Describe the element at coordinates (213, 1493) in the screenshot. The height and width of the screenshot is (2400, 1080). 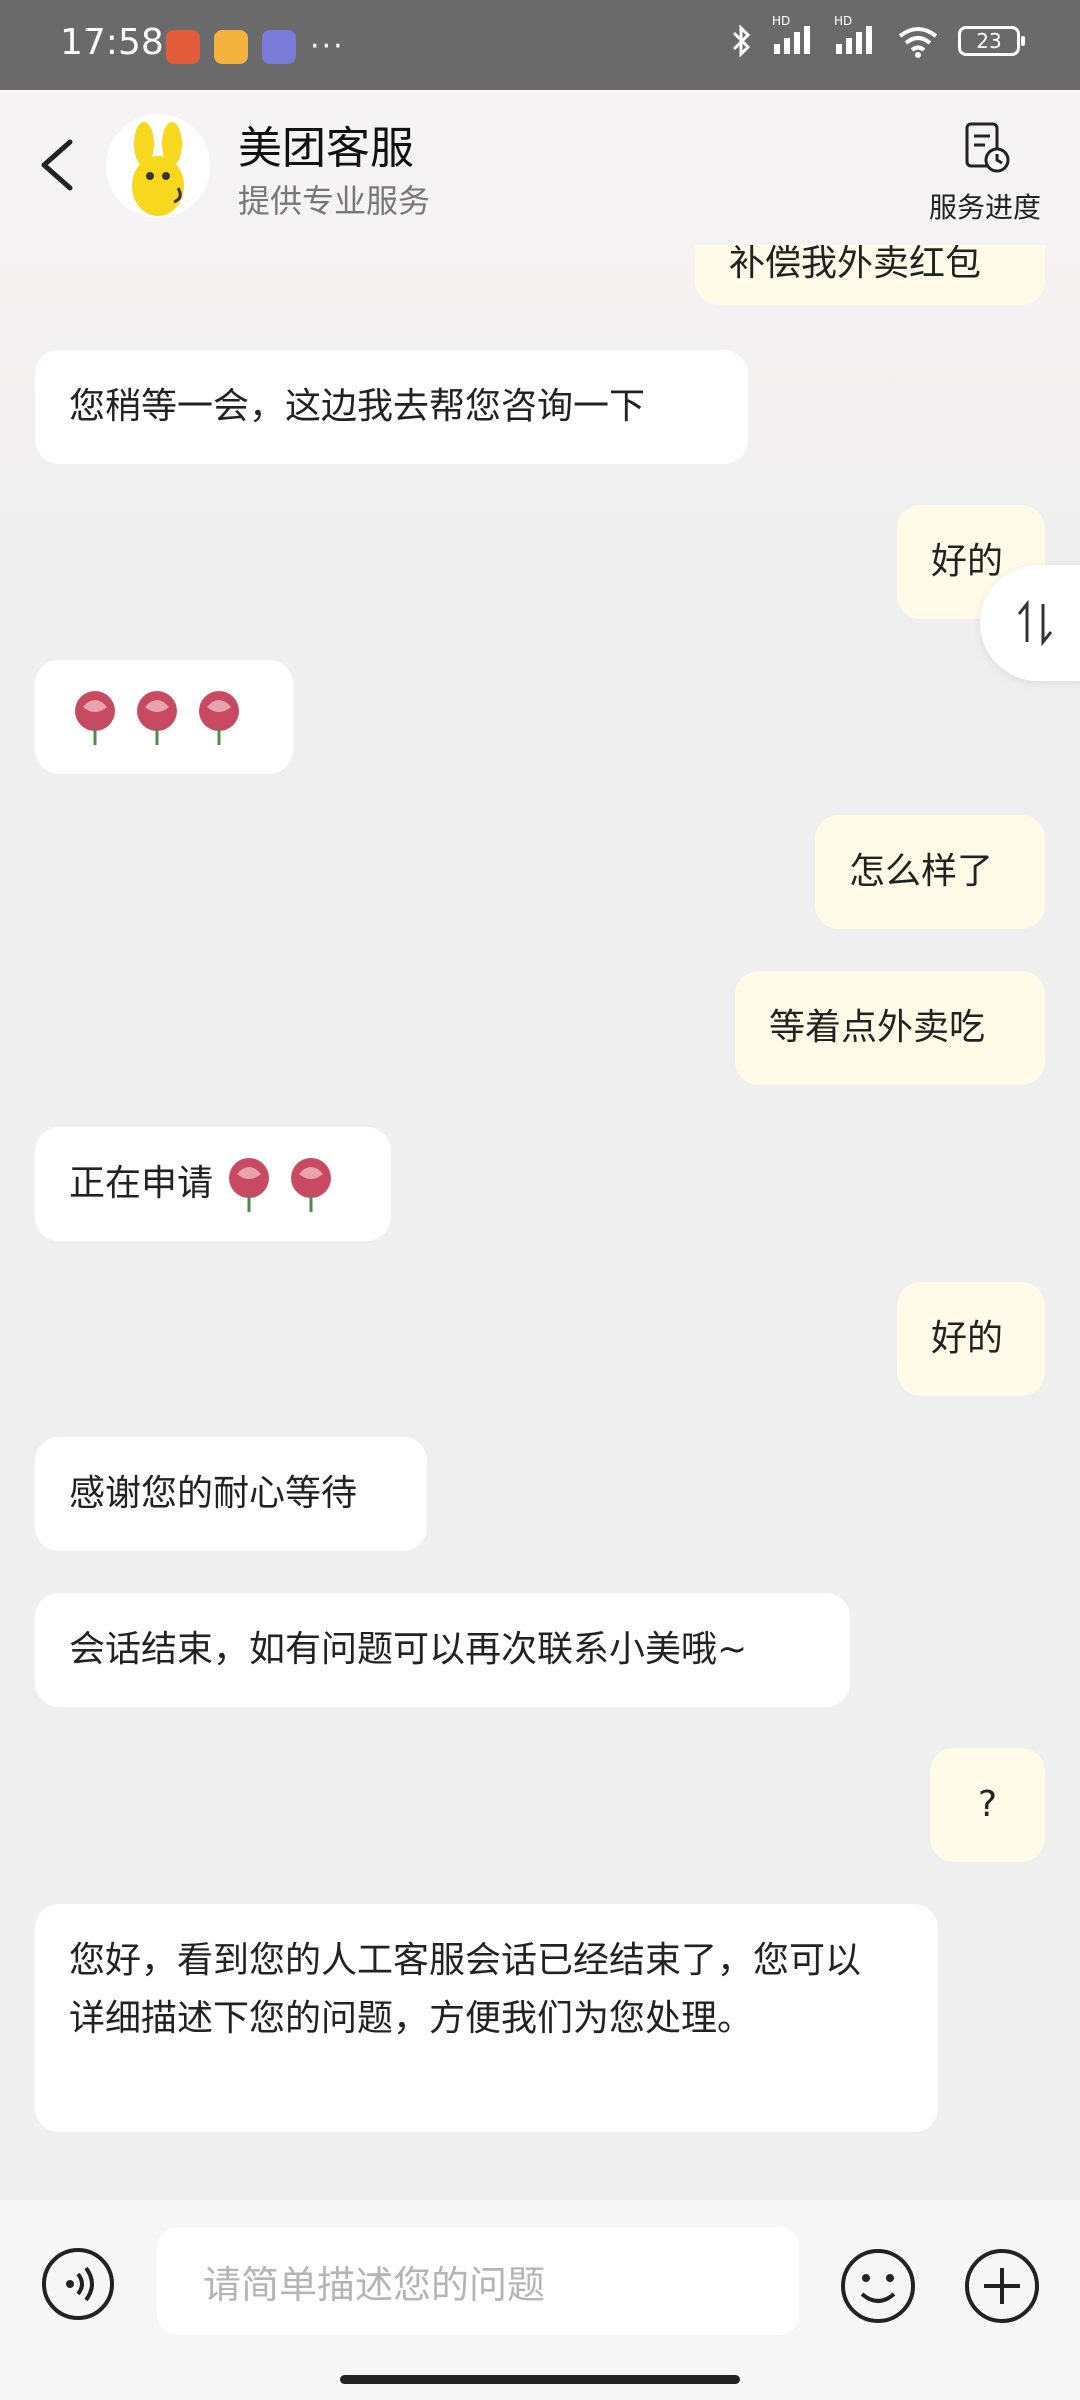
I see `message-text: 感谢您的耐心等待` at that location.